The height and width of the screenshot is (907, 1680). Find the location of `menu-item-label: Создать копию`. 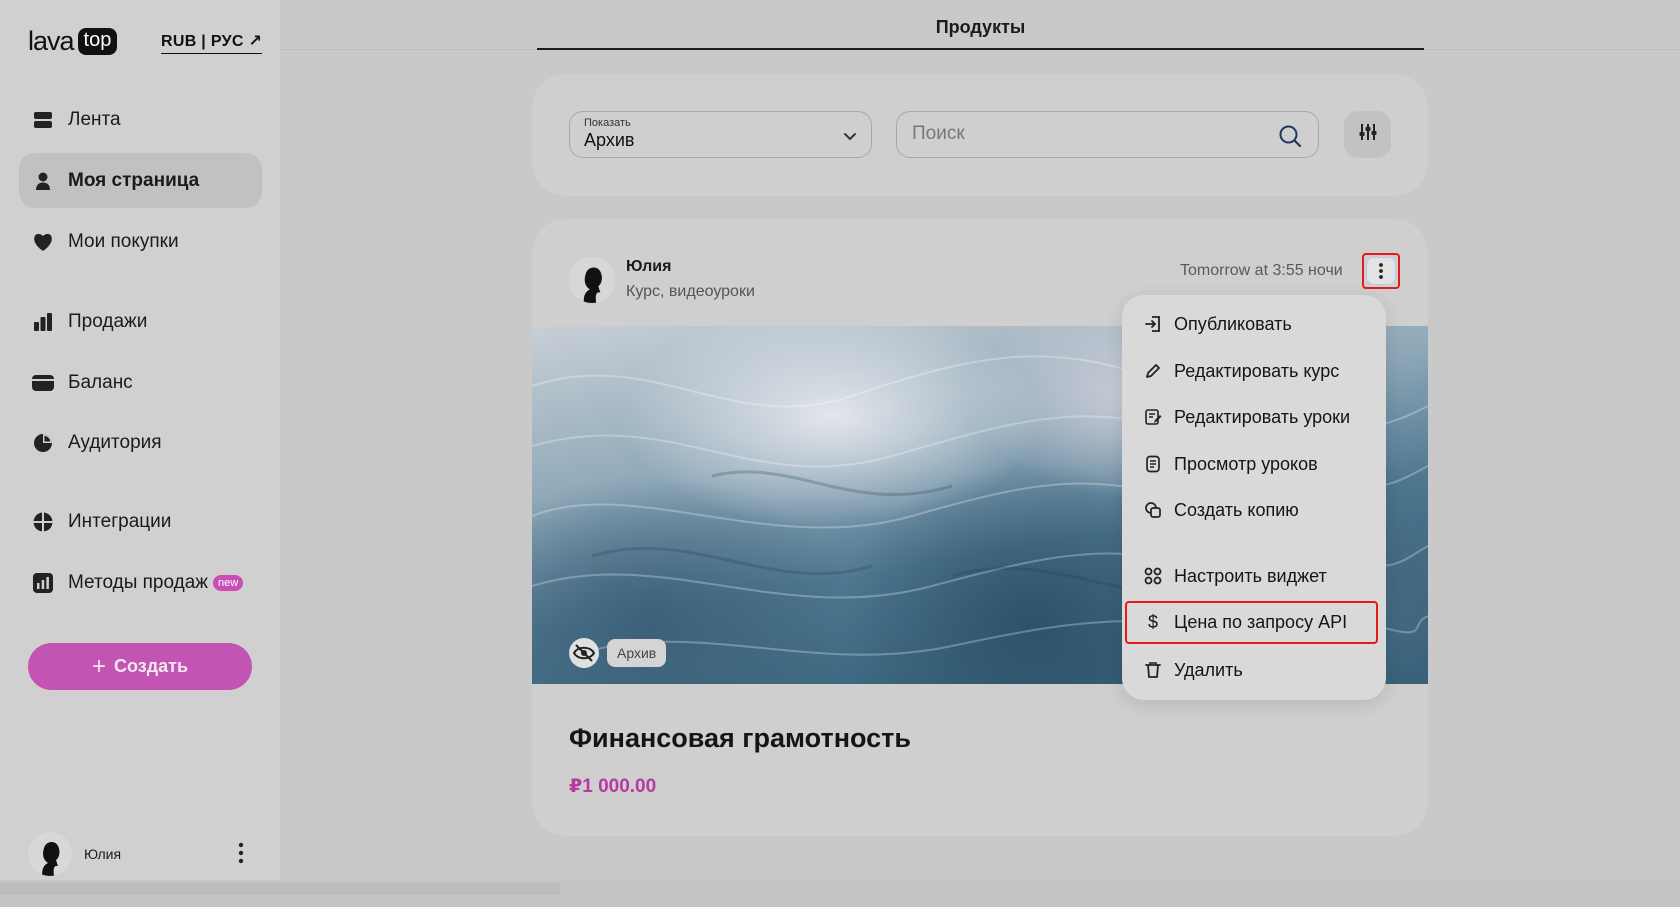

menu-item-label: Создать копию is located at coordinates (1236, 509).